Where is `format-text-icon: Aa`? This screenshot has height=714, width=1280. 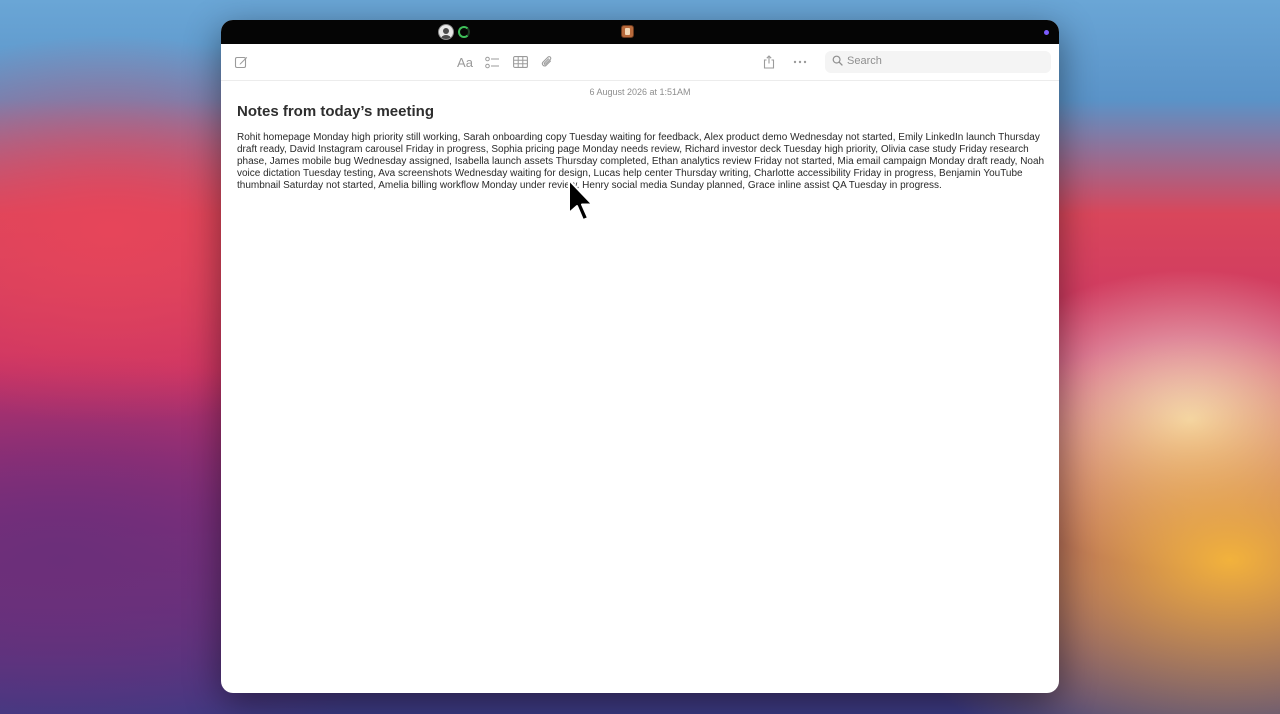 format-text-icon: Aa is located at coordinates (465, 62).